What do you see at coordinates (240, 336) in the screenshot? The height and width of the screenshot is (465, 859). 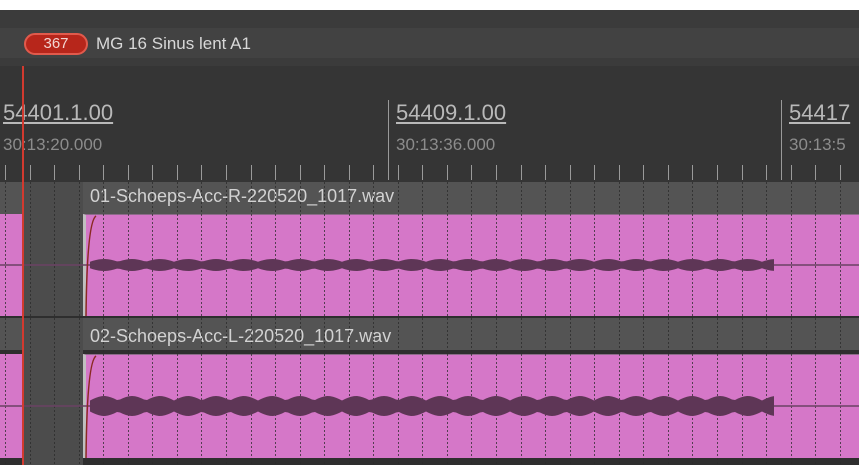 I see `track-2-region-name: 02-Schoeps-Acc-L-220520_1017.wav` at bounding box center [240, 336].